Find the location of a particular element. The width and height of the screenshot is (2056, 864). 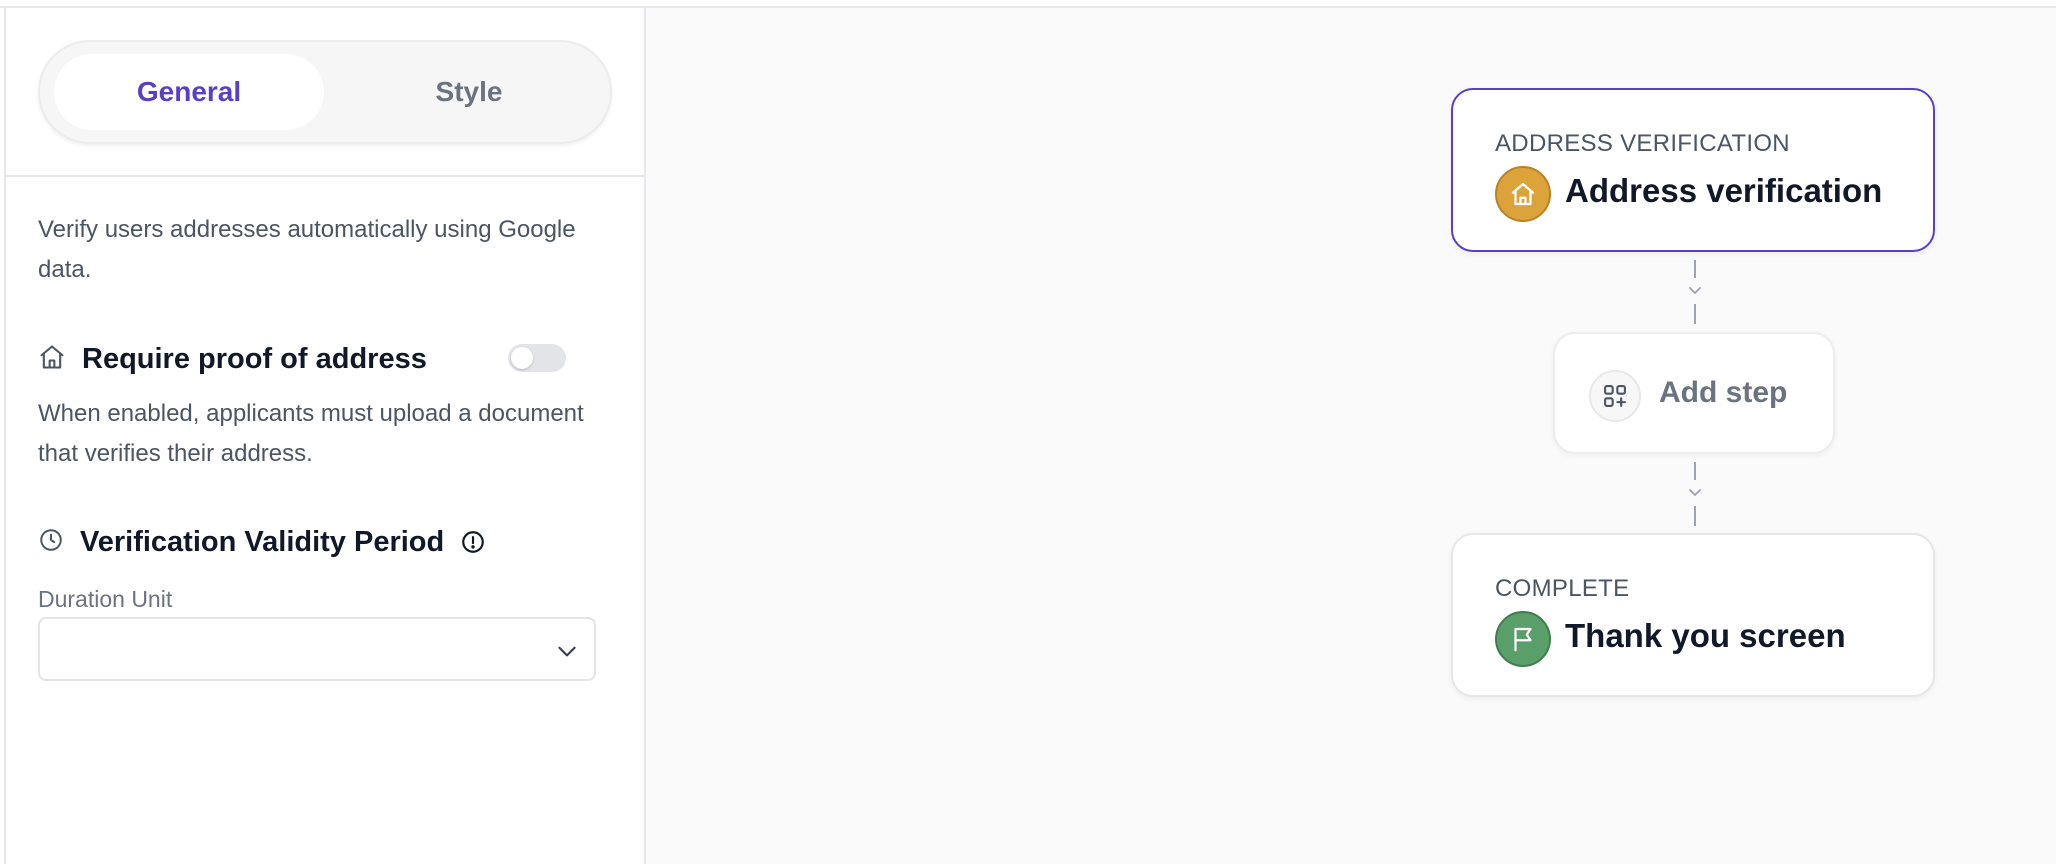

flag-icon is located at coordinates (1523, 639).